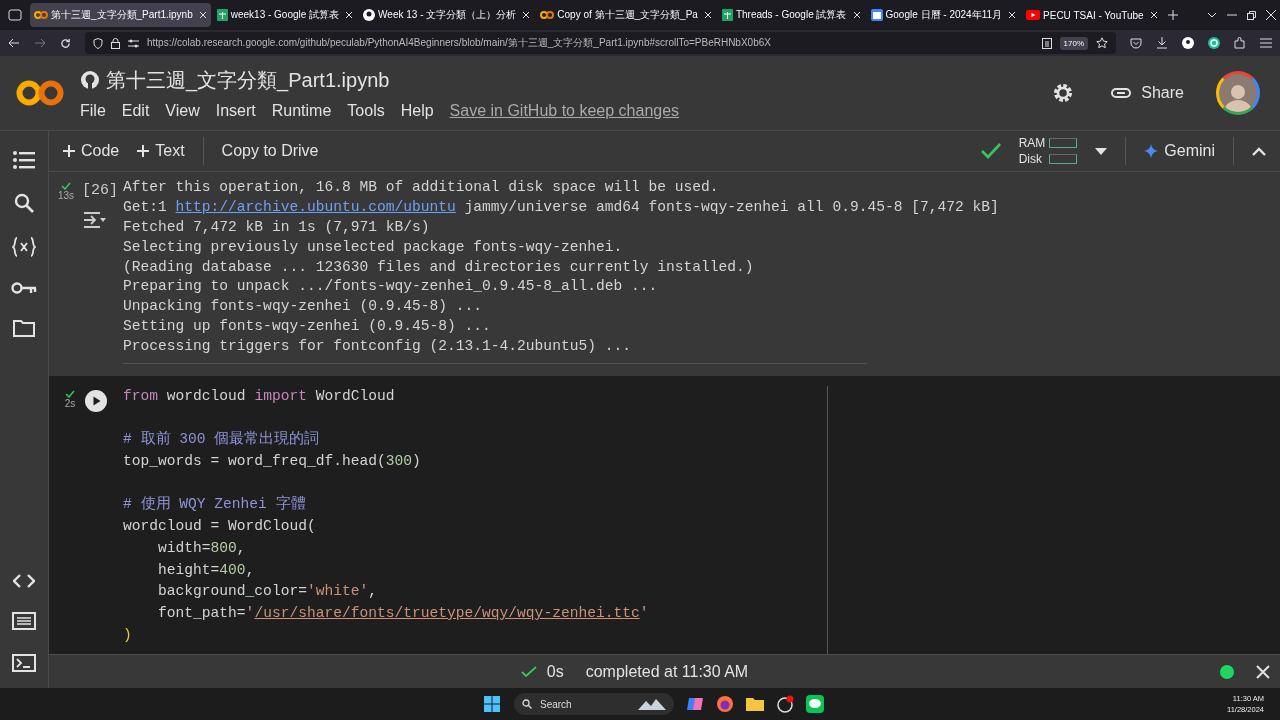  I want to click on output-link: http://archive.ubuntu.com/ubuntu, so click(315, 206).